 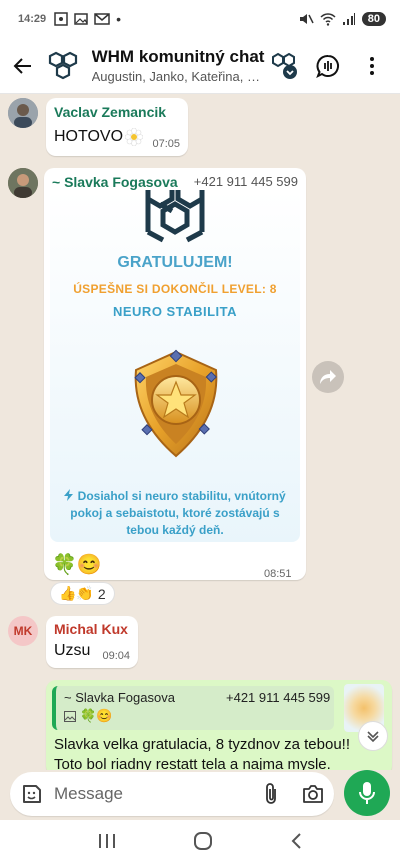 I want to click on message-sender: ~ Slavka Fogasova, so click(x=115, y=182).